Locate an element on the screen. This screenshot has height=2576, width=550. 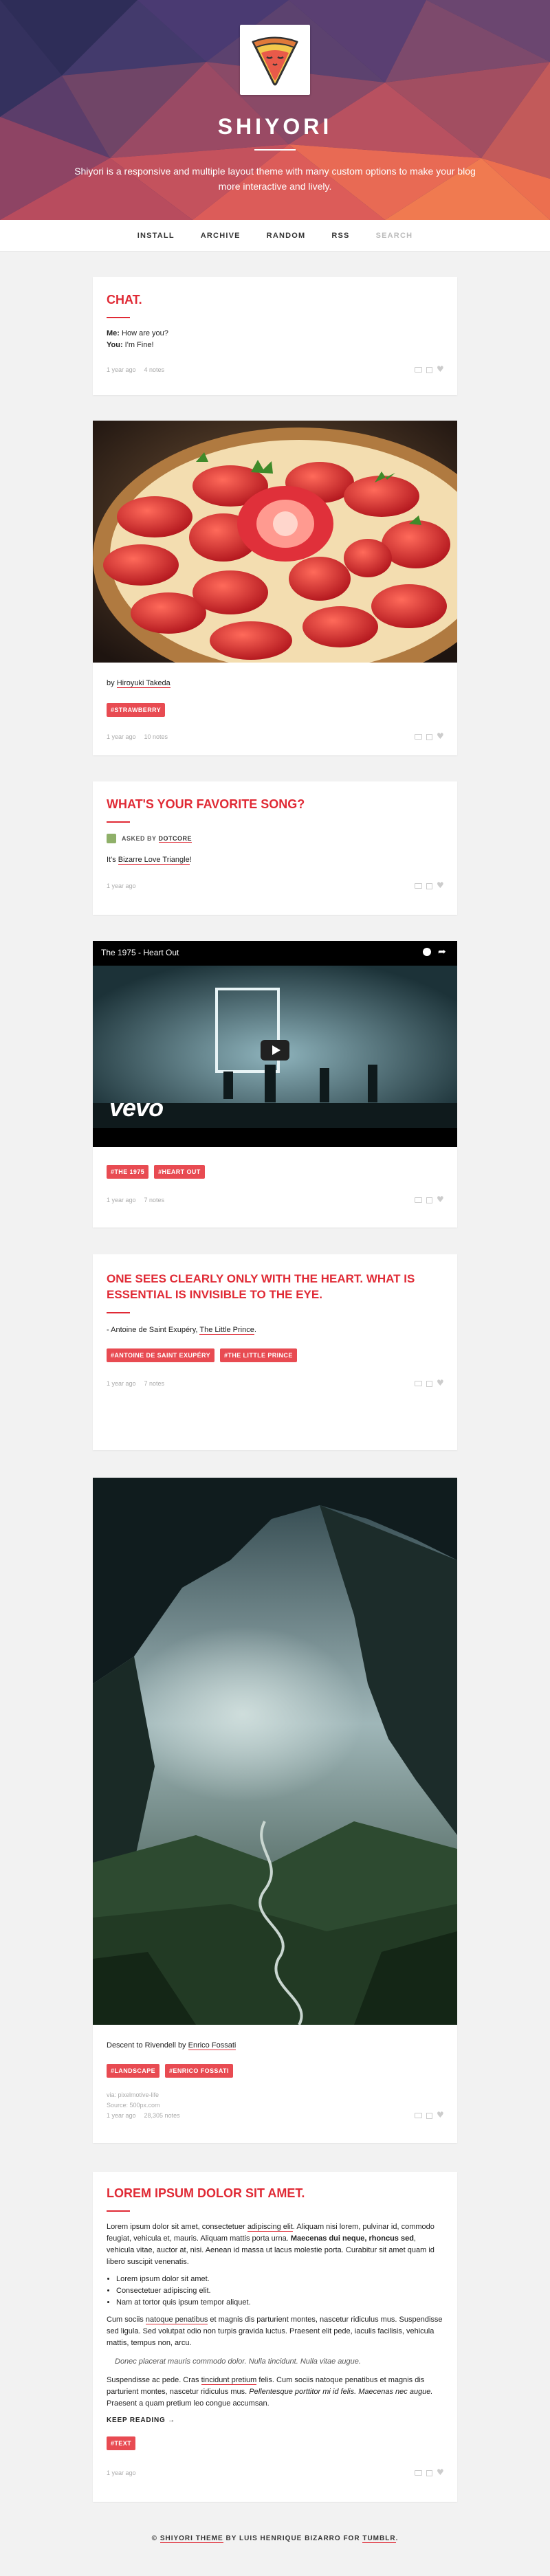
site-title: SHIYORI is located at coordinates (275, 127).